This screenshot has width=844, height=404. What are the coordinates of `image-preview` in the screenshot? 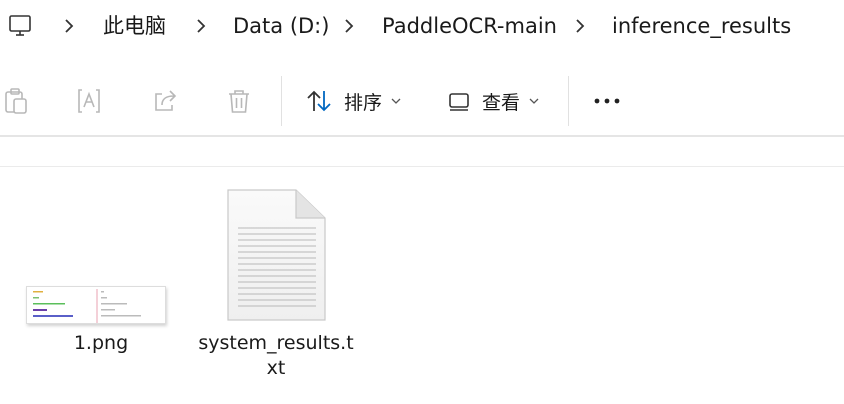 It's located at (87, 306).